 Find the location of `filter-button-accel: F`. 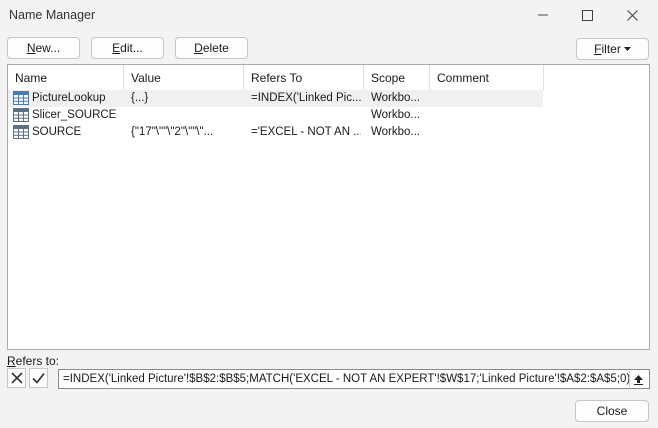

filter-button-accel: F is located at coordinates (598, 49).